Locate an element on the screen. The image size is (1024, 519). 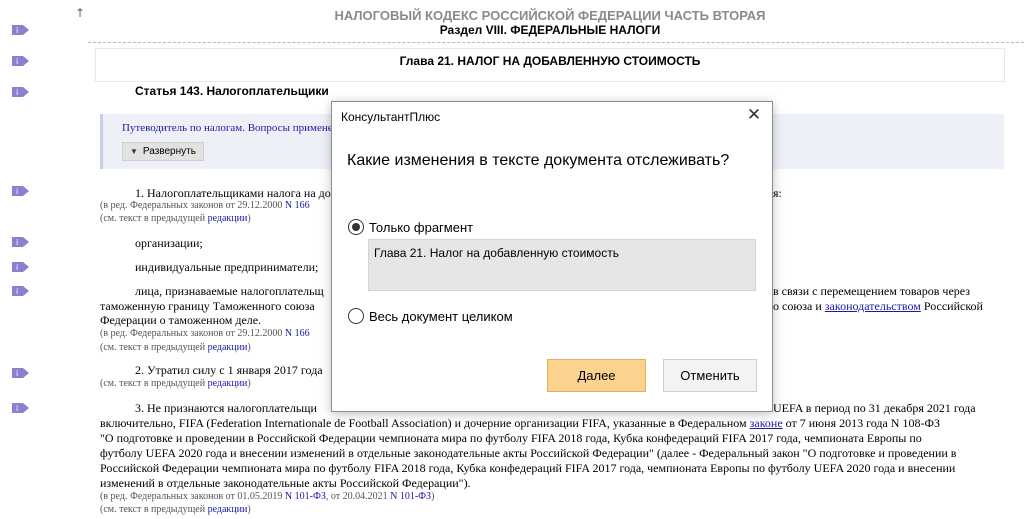
paragraph-persons-line2-end: о союза и законодательством Российской is located at coordinates (878, 306).